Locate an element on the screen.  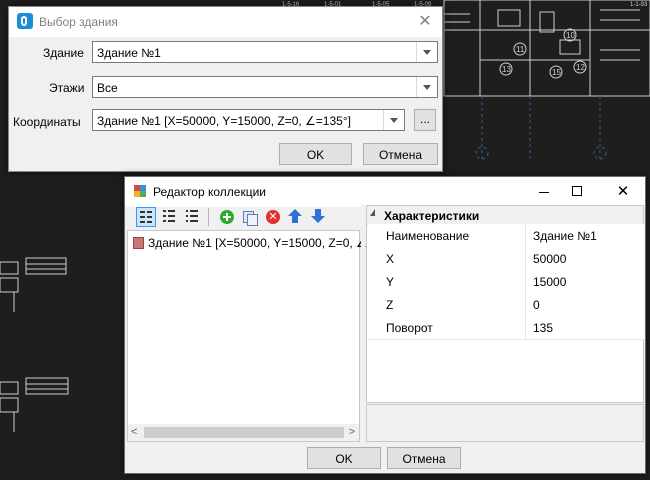
property-row-rotation: Поворот 135 is located at coordinates (506, 328).